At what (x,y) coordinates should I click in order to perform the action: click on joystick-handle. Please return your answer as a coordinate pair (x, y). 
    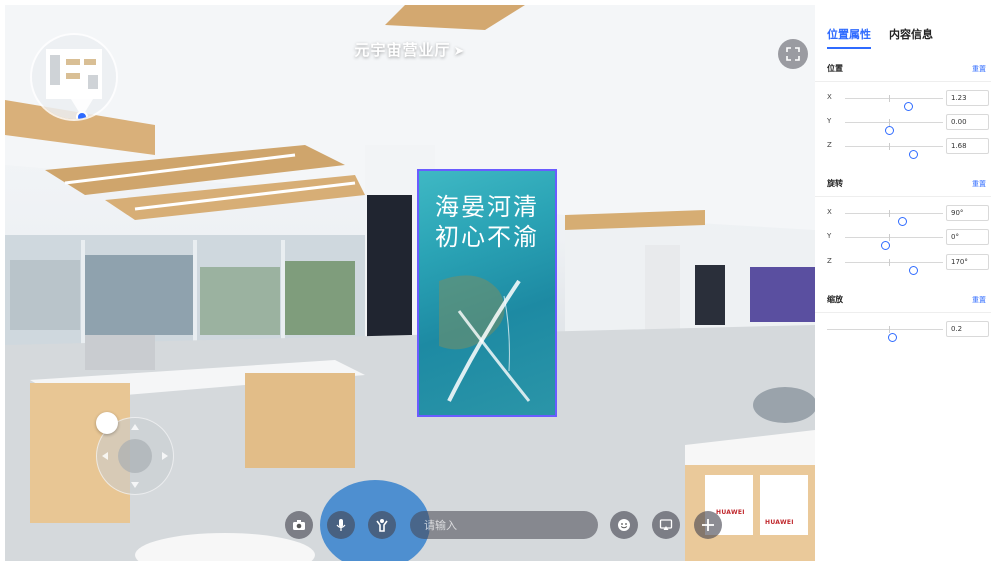
    Looking at the image, I should click on (107, 423).